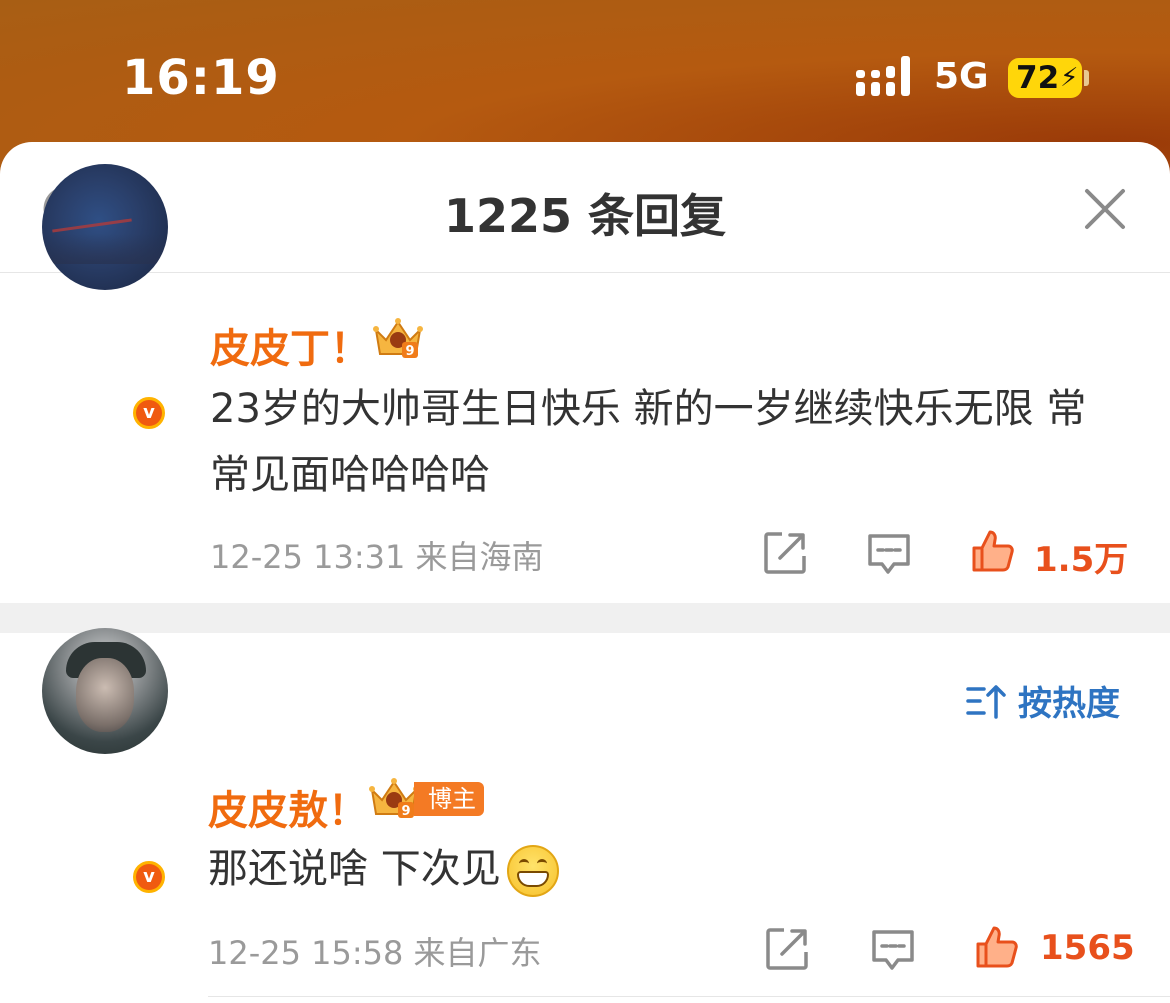 Image resolution: width=1170 pixels, height=1003 pixels. I want to click on battery-level: 72, so click(1038, 78).